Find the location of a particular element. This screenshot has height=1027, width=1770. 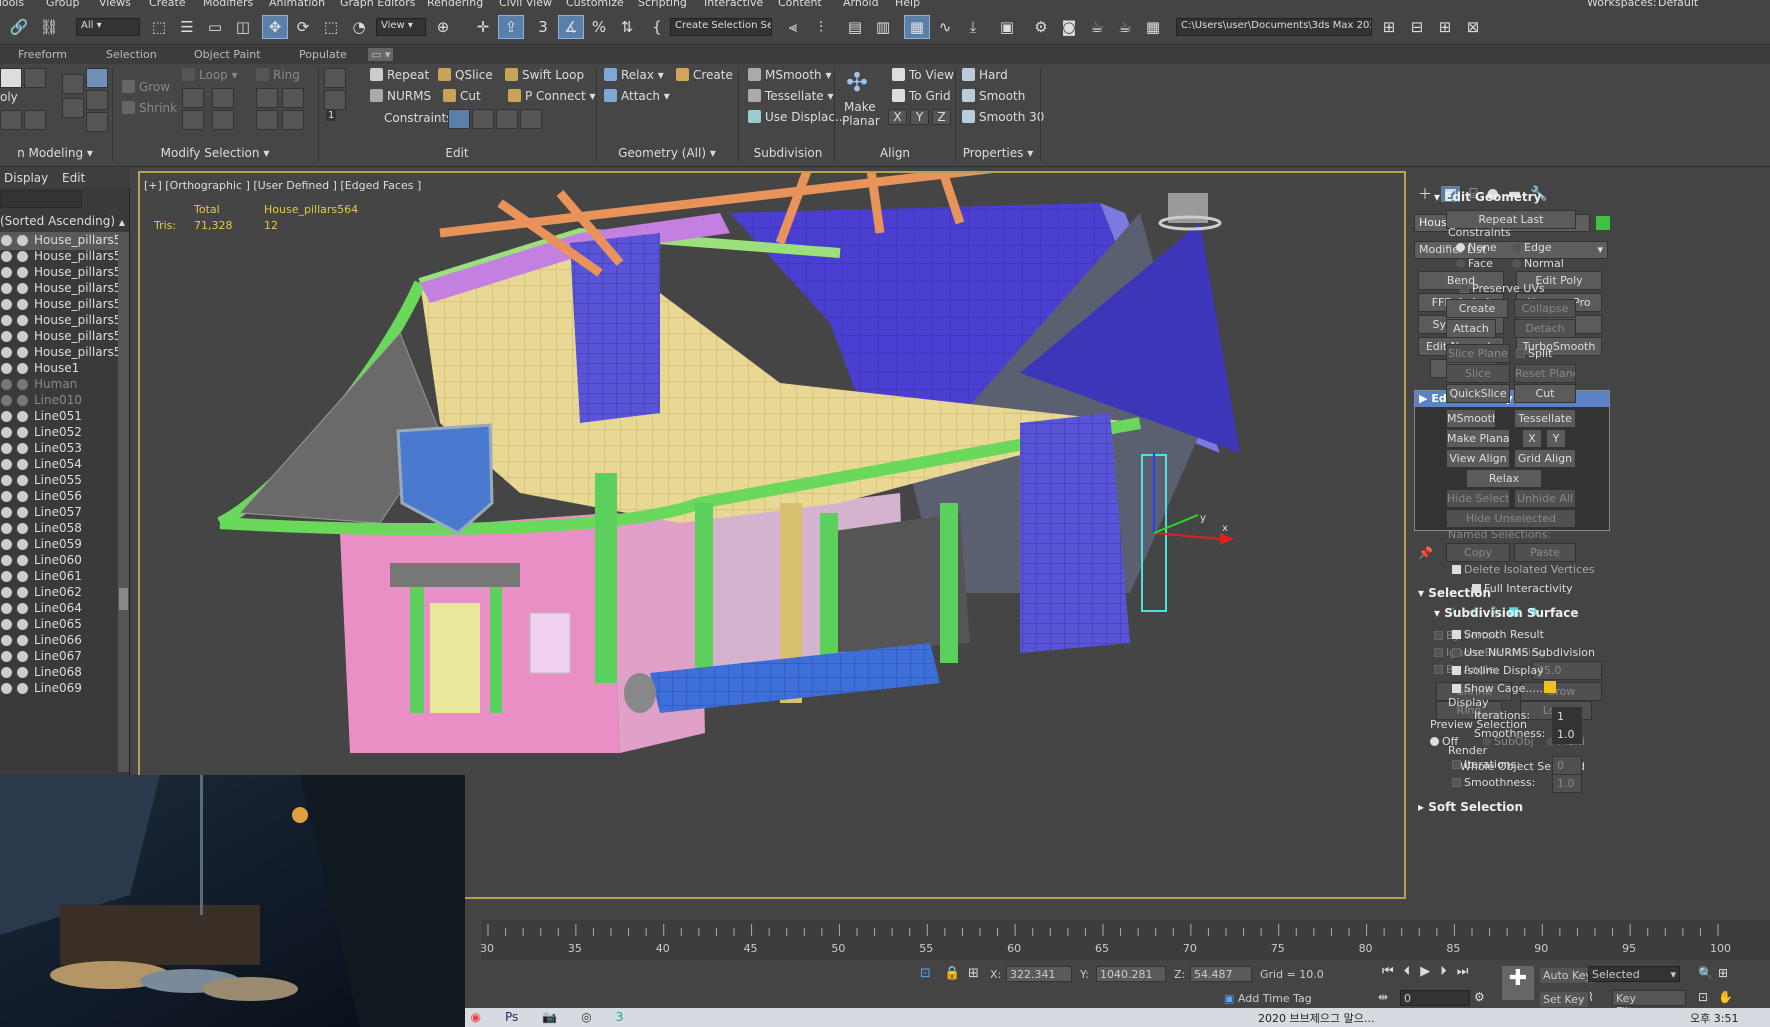

element-icon is located at coordinates (97, 122).